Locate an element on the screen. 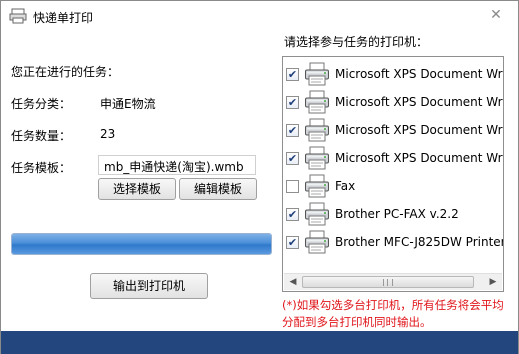 The image size is (519, 354). count-label: 任务数量： is located at coordinates (41, 136).